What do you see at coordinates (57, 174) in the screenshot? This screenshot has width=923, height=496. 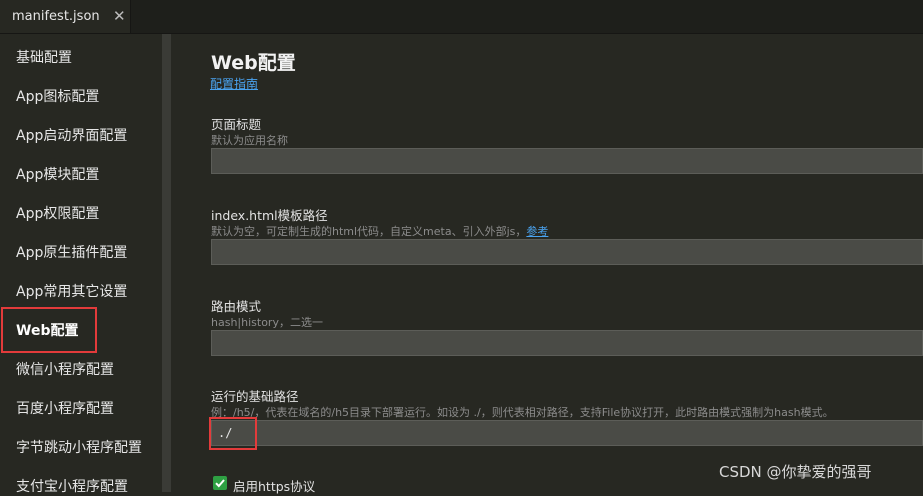 I see `sidebar-item-app-module-config: App模块配置` at bounding box center [57, 174].